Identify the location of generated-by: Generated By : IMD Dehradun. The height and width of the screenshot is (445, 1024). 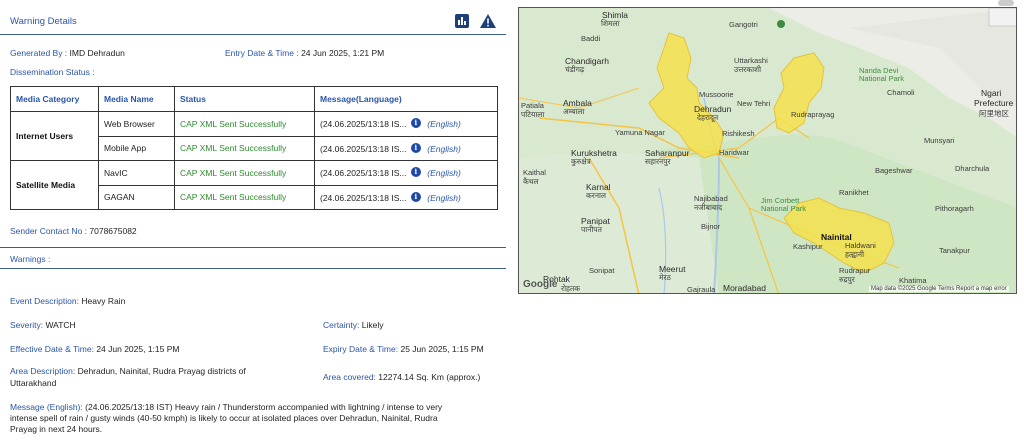
(67, 53).